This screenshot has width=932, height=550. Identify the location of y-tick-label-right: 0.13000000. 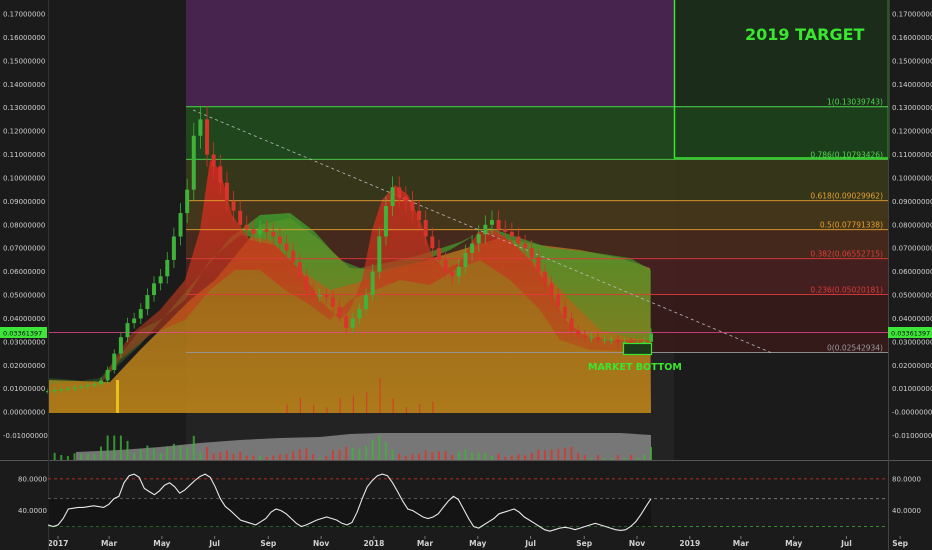
(912, 108).